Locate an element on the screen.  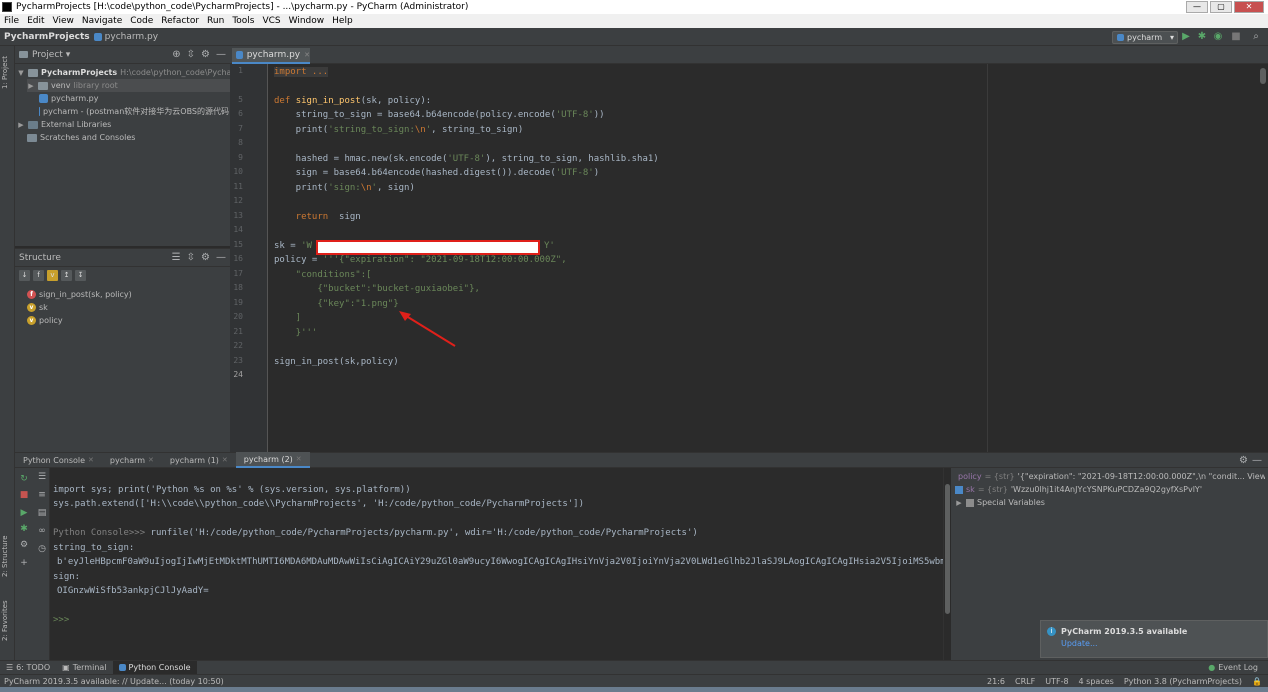
history-icon: ▤ is located at coordinates (42, 513).